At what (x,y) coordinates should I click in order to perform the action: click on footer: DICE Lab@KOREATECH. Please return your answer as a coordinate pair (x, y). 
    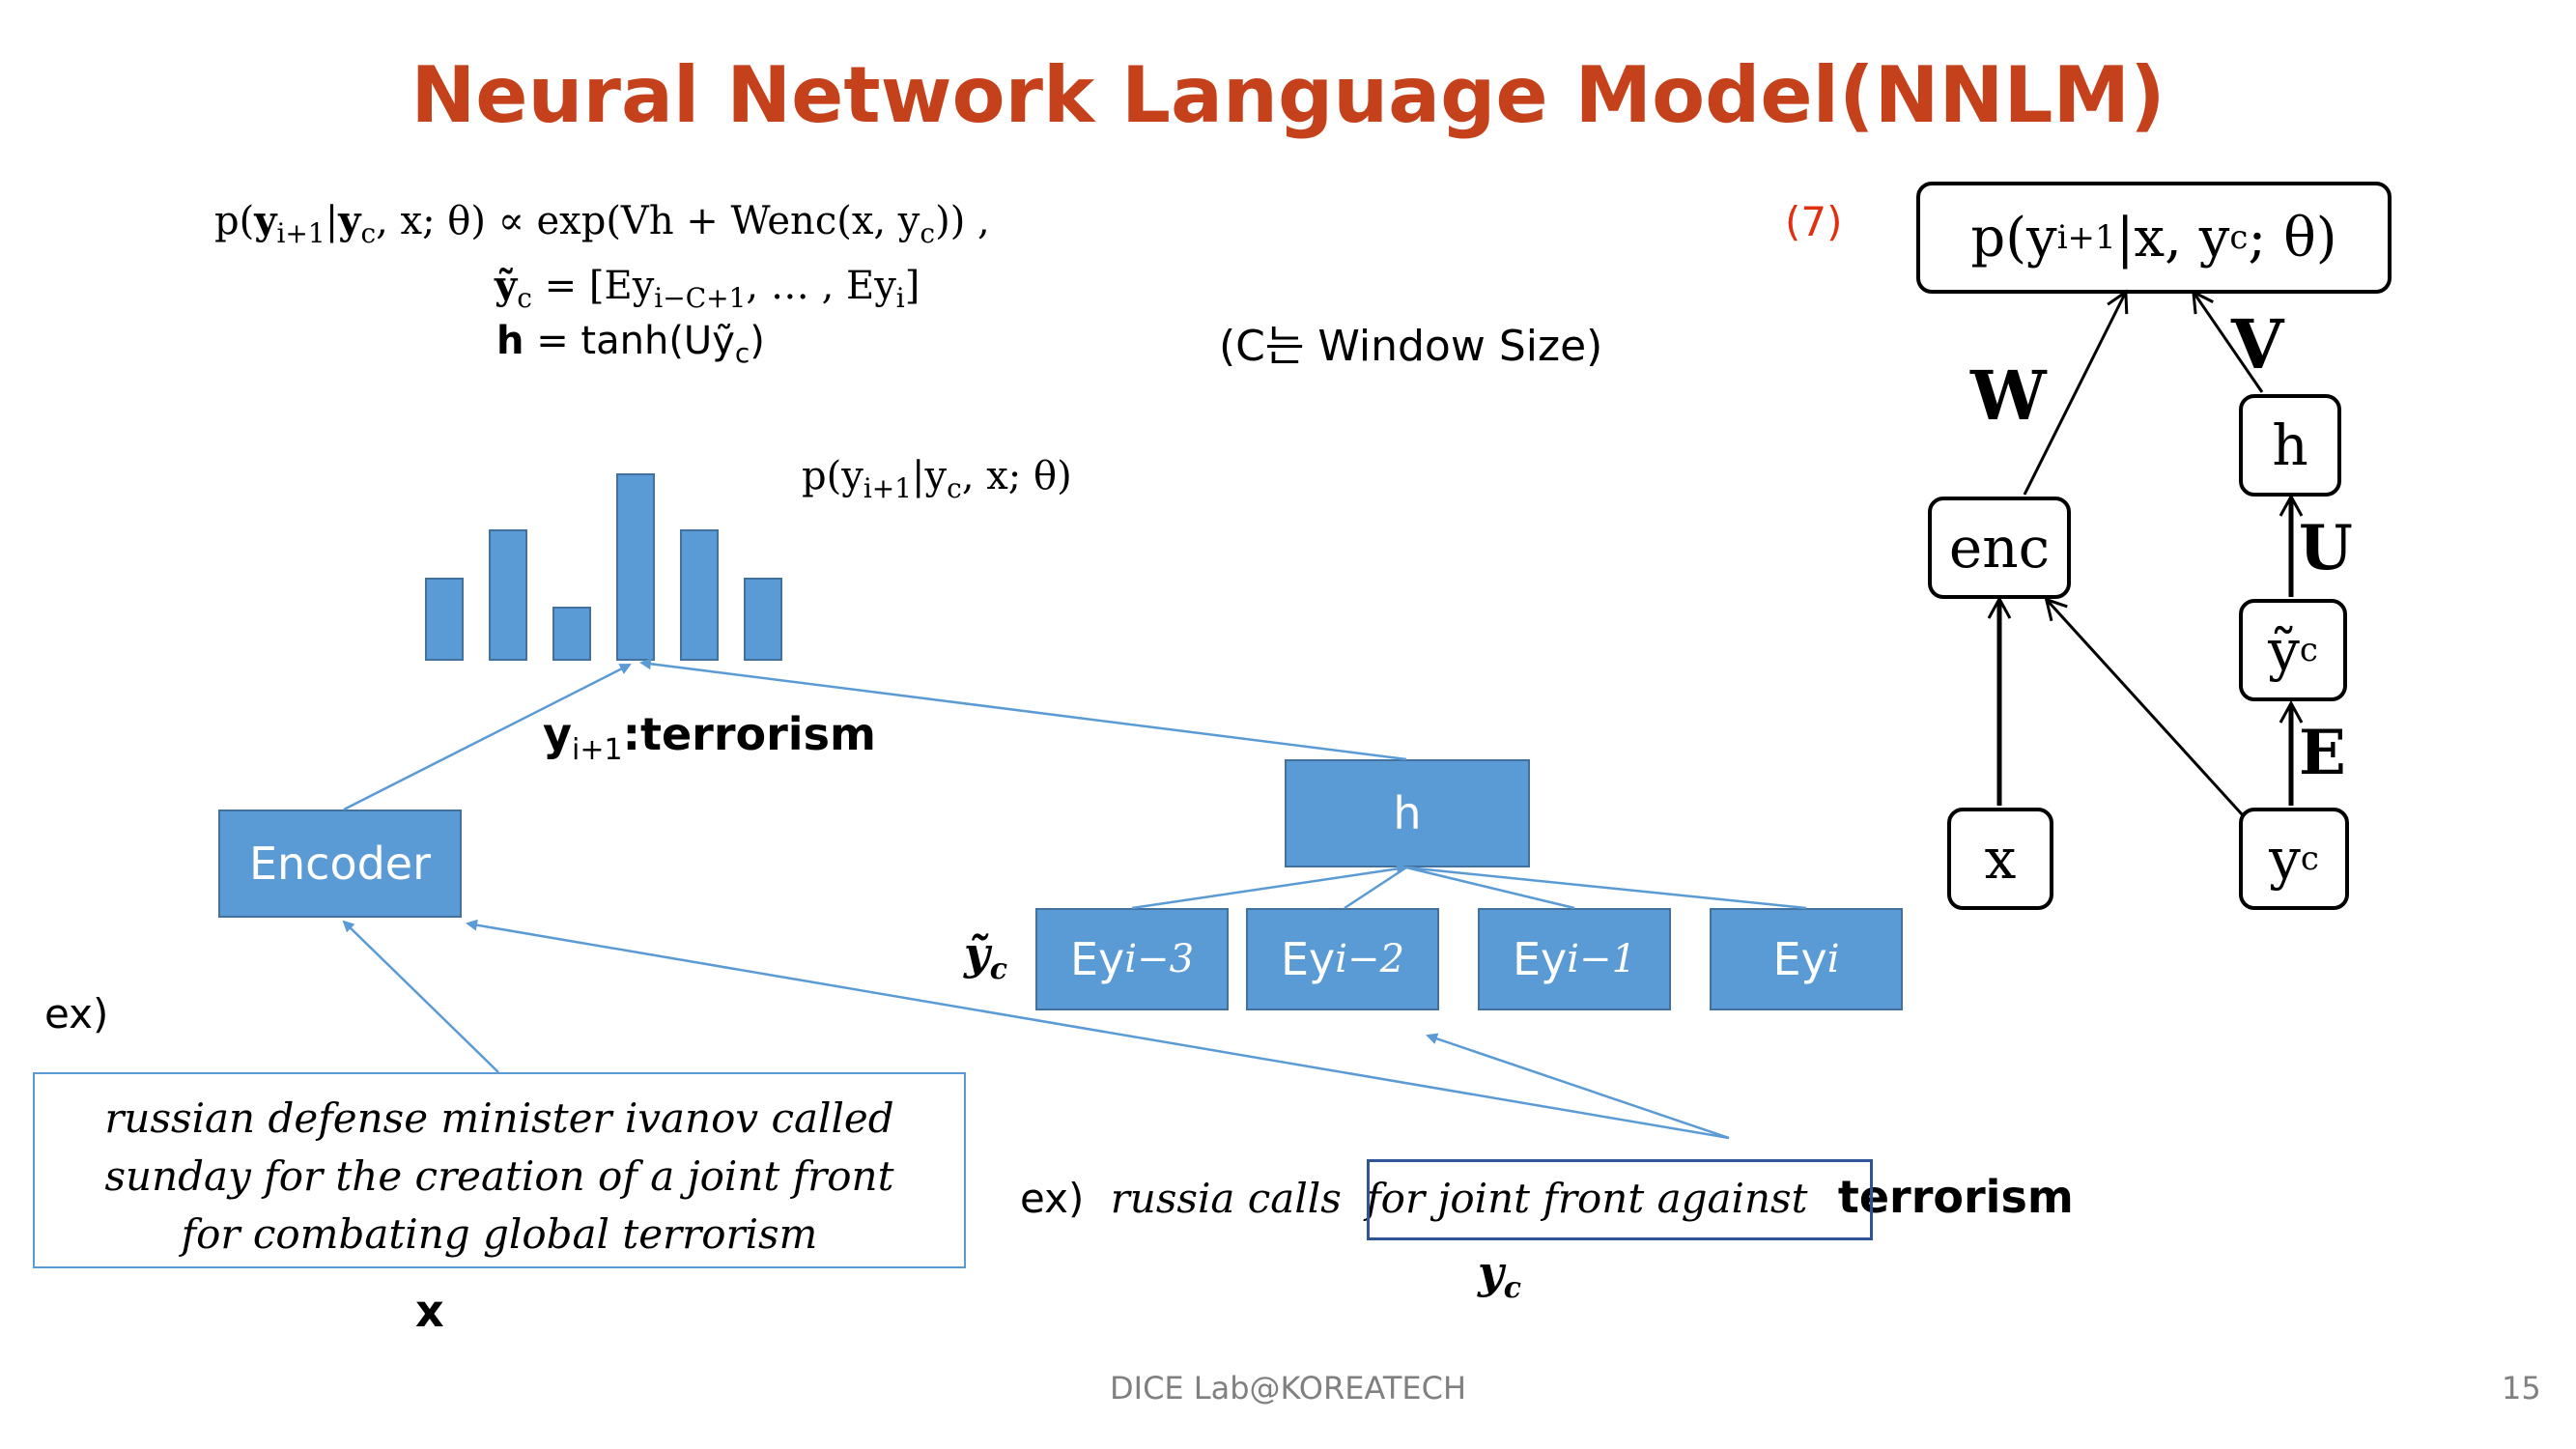
    Looking at the image, I should click on (1287, 1388).